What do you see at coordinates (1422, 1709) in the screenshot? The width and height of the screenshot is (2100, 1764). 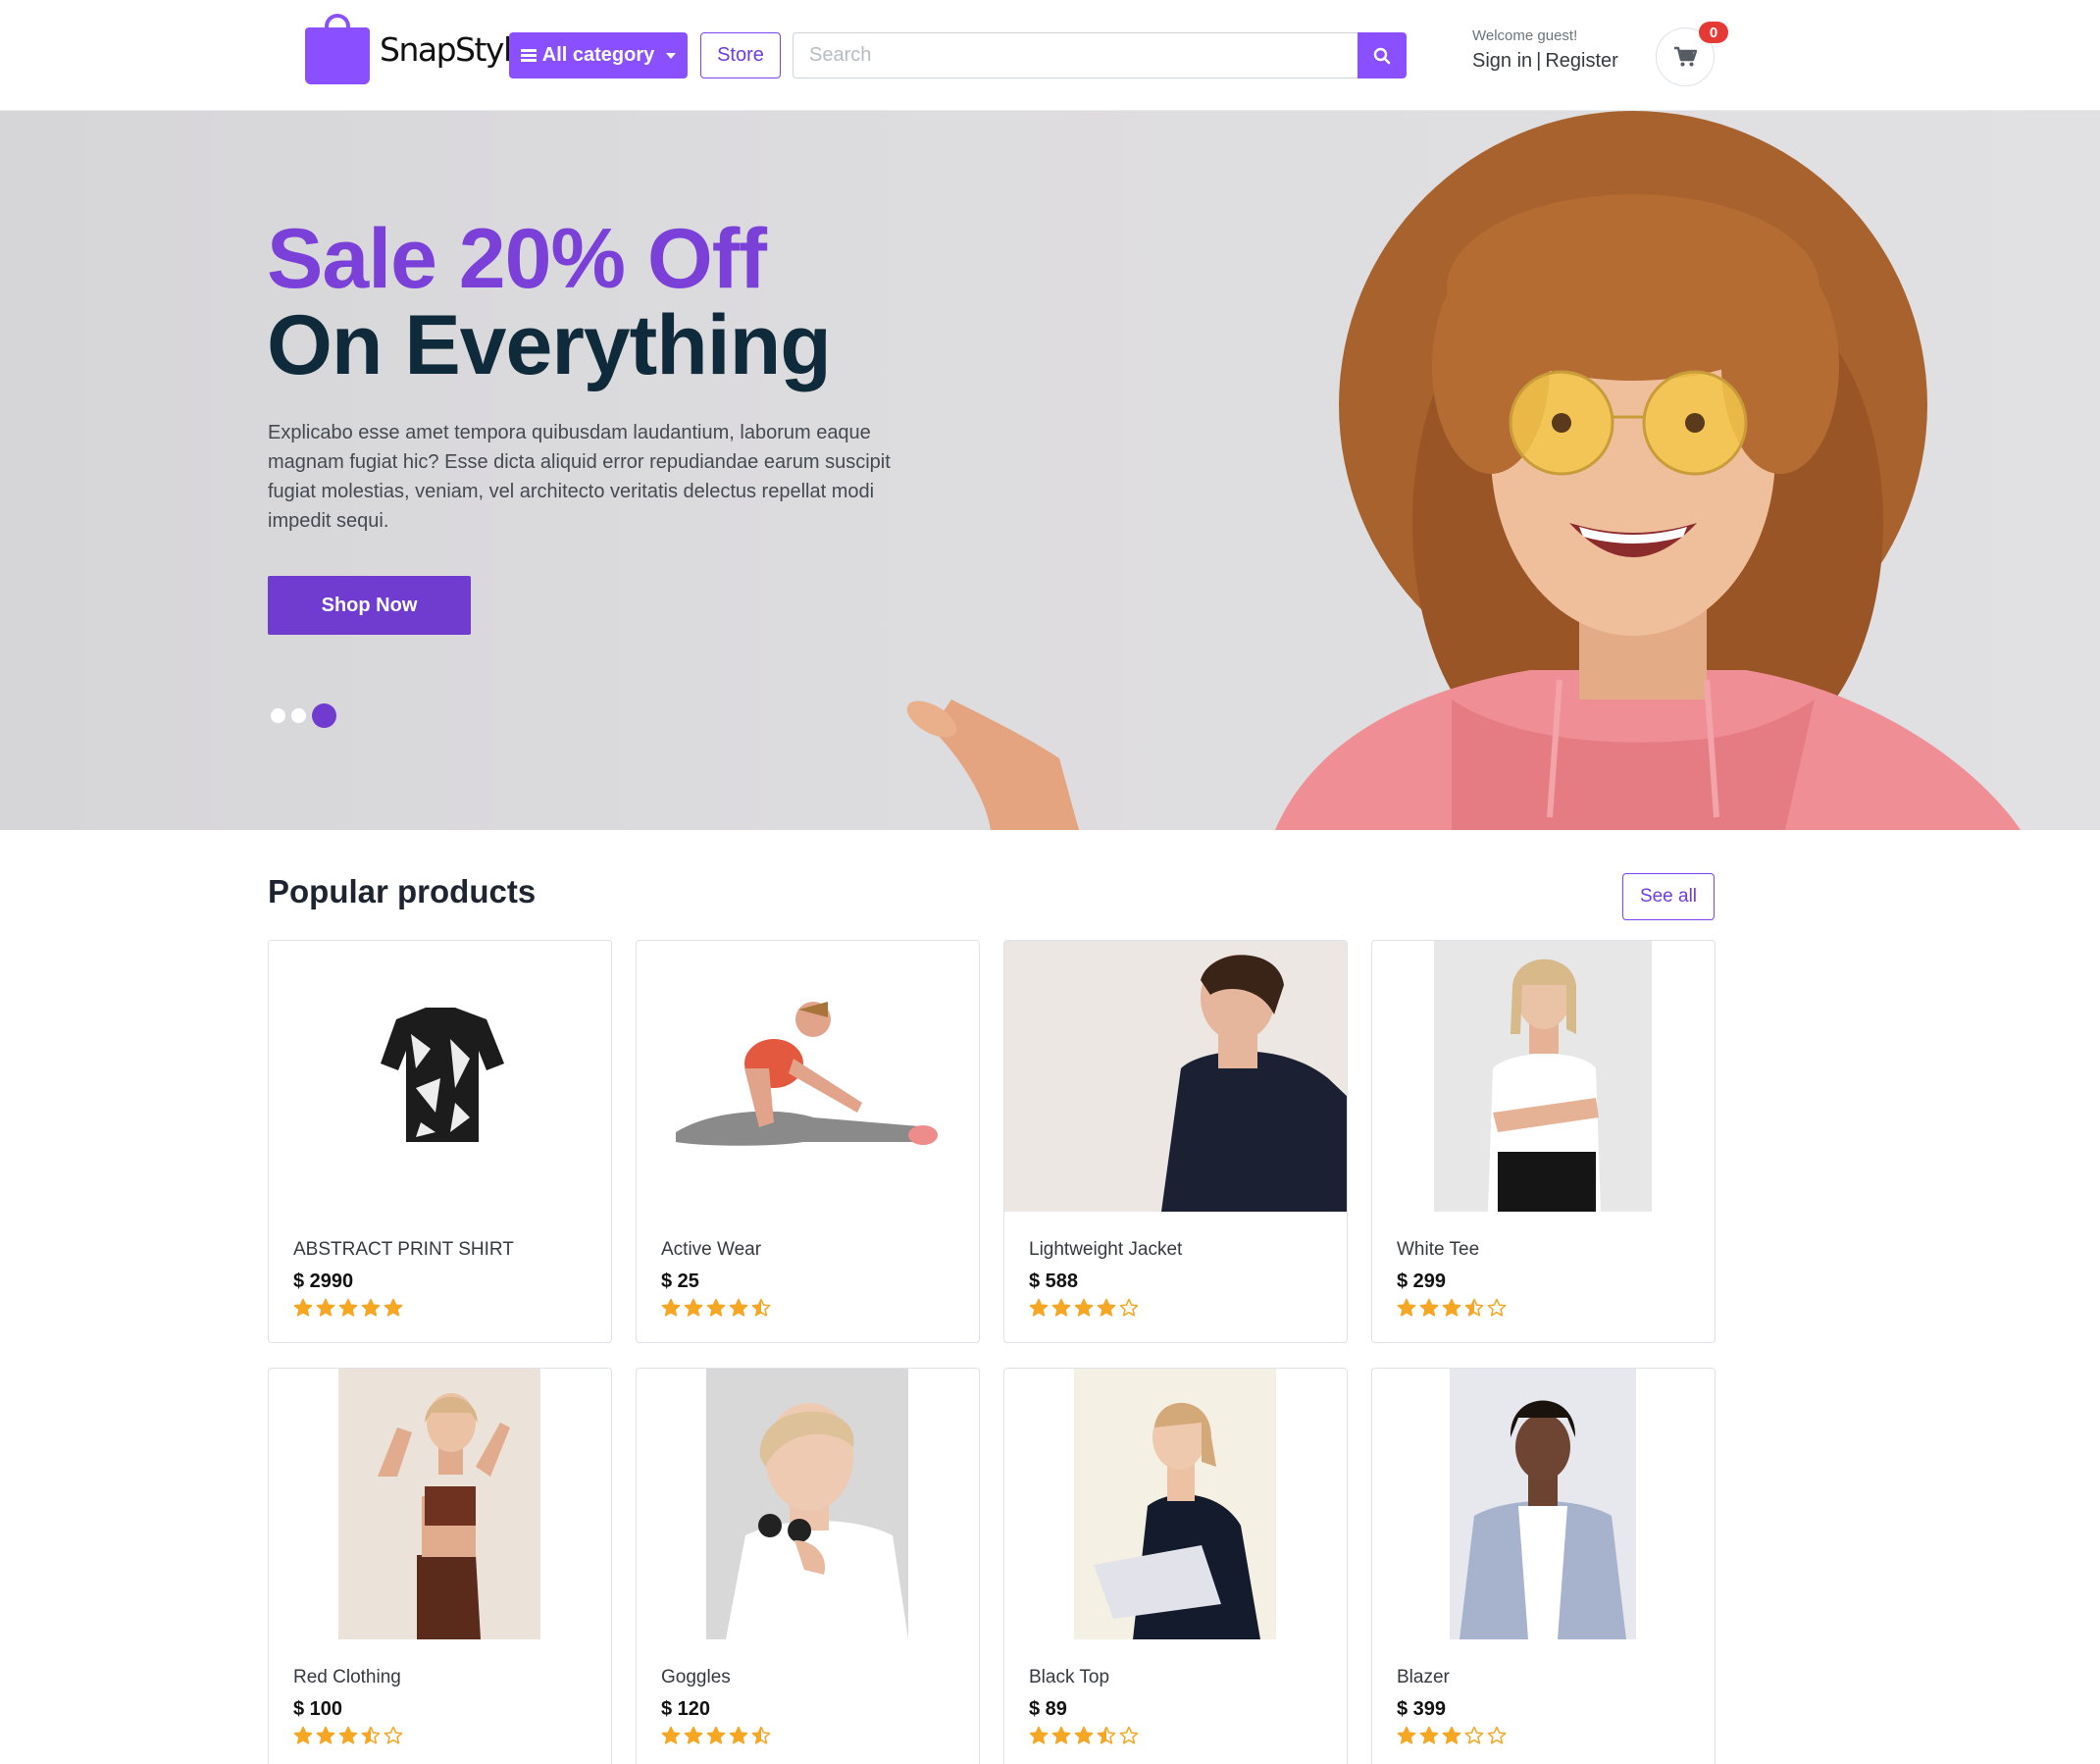 I see `product-price: $ 399` at bounding box center [1422, 1709].